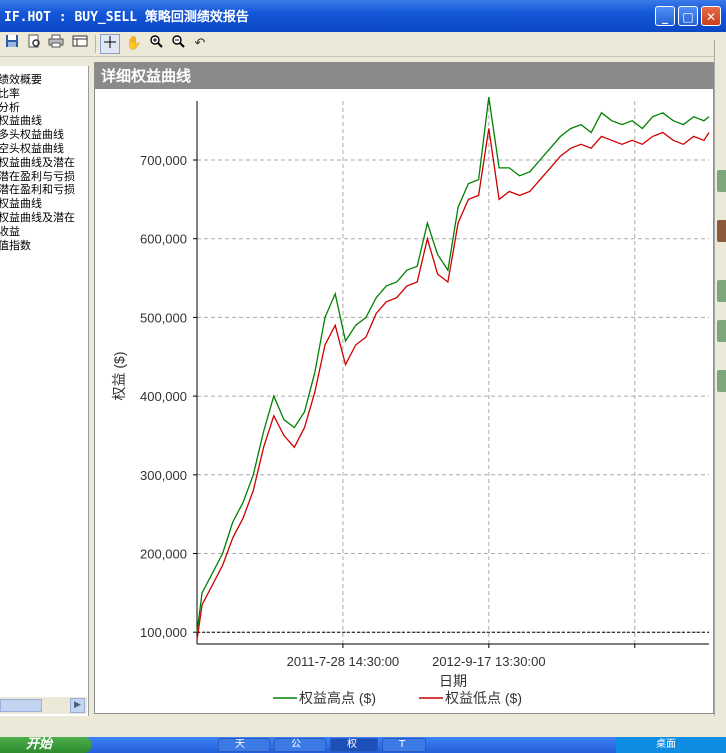 This screenshot has width=726, height=753. What do you see at coordinates (110, 44) in the screenshot?
I see `crosshair-icon` at bounding box center [110, 44].